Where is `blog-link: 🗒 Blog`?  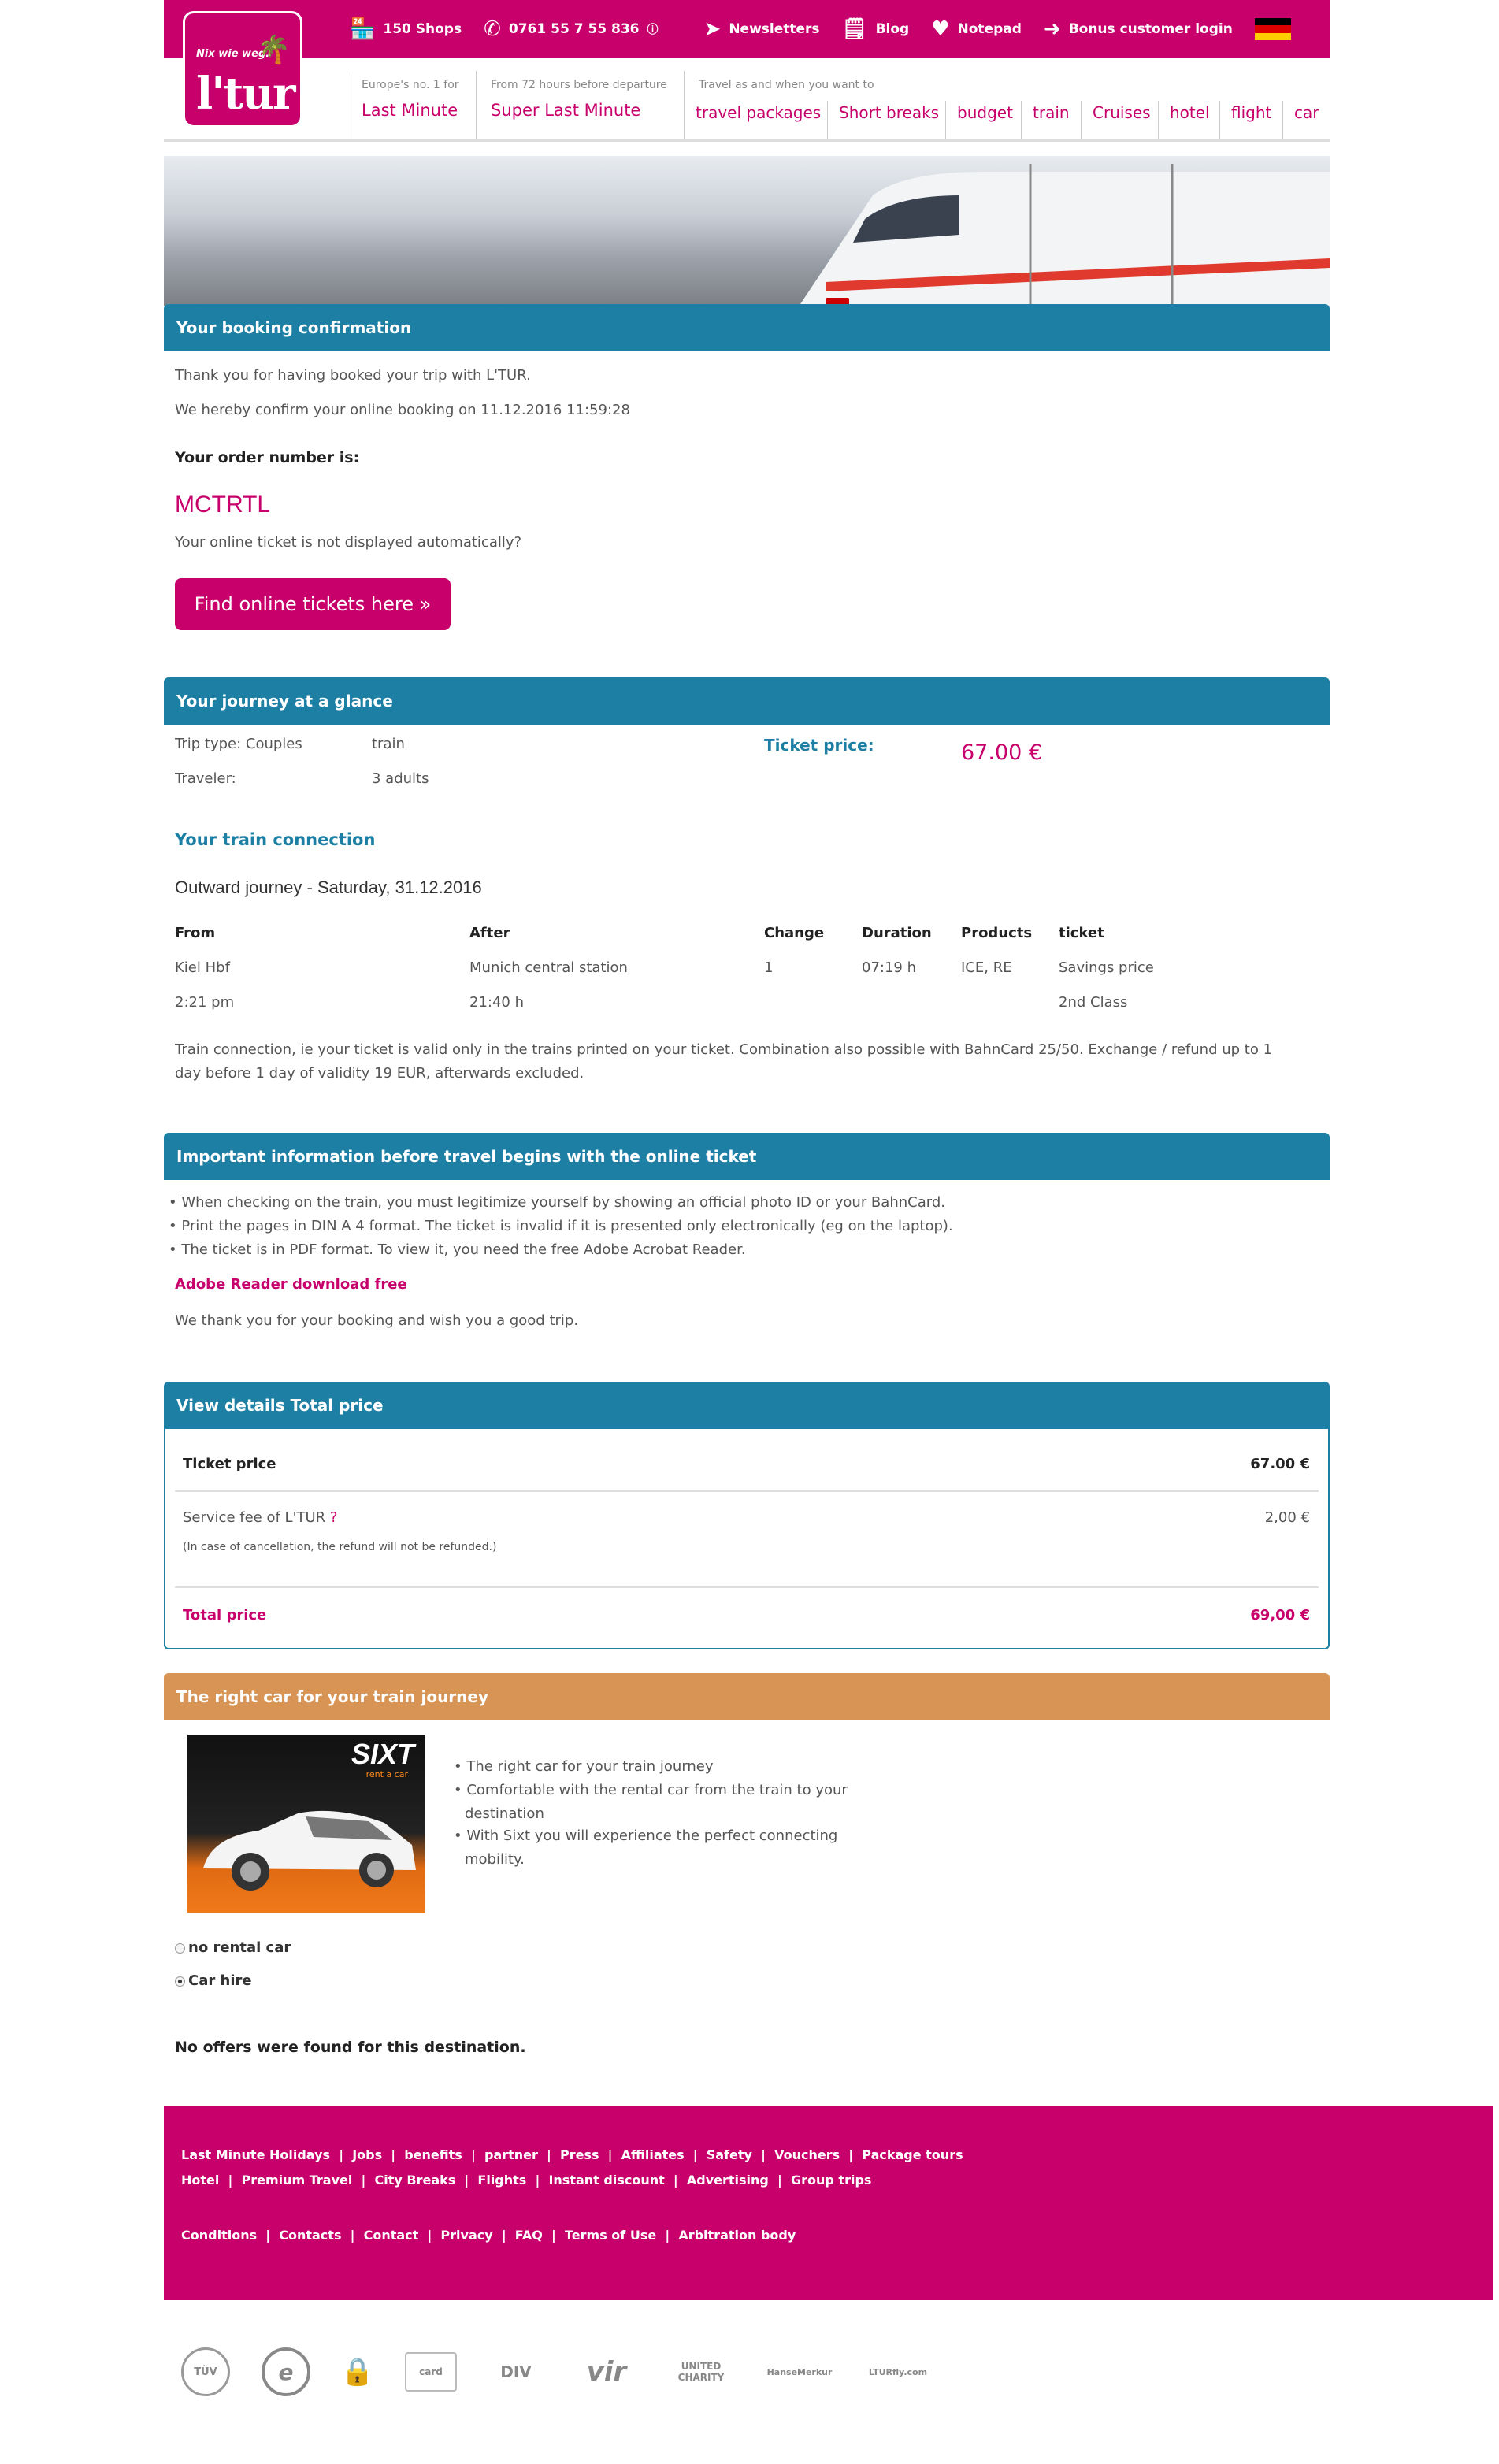
blog-link: 🗒 Blog is located at coordinates (876, 29).